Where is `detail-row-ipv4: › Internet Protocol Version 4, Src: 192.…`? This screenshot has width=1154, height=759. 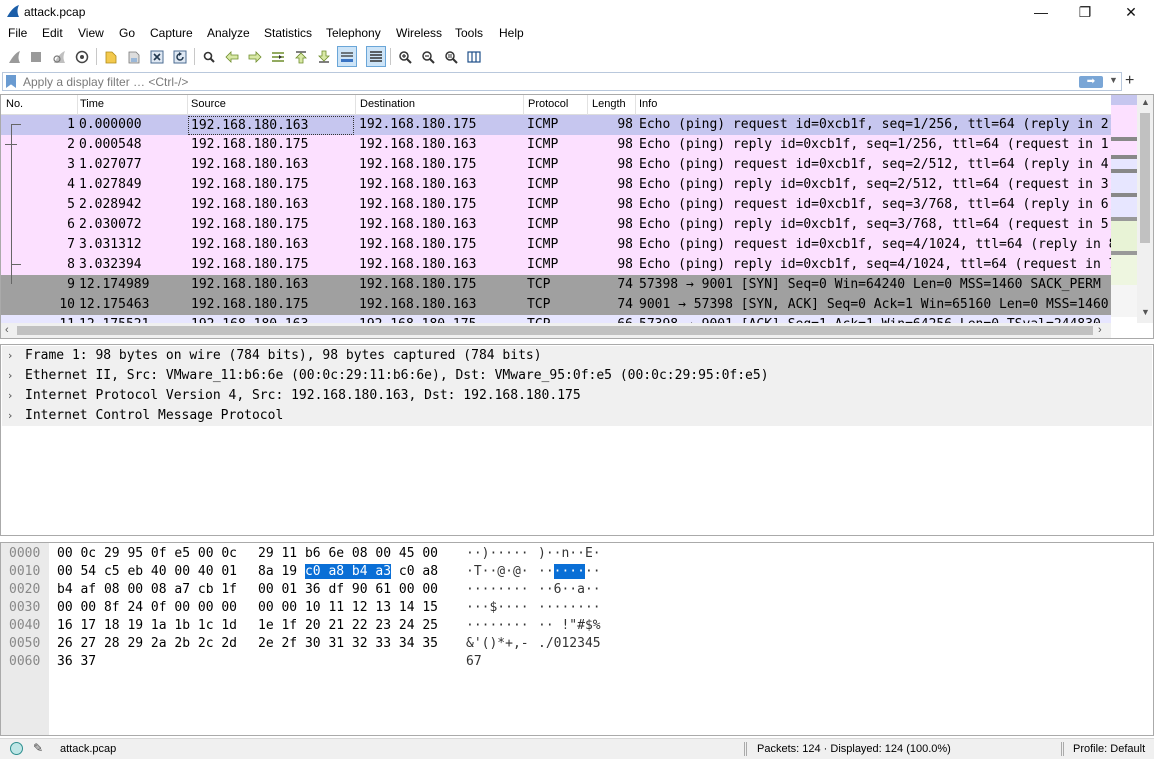
detail-row-ipv4: › Internet Protocol Version 4, Src: 192.… is located at coordinates (577, 396).